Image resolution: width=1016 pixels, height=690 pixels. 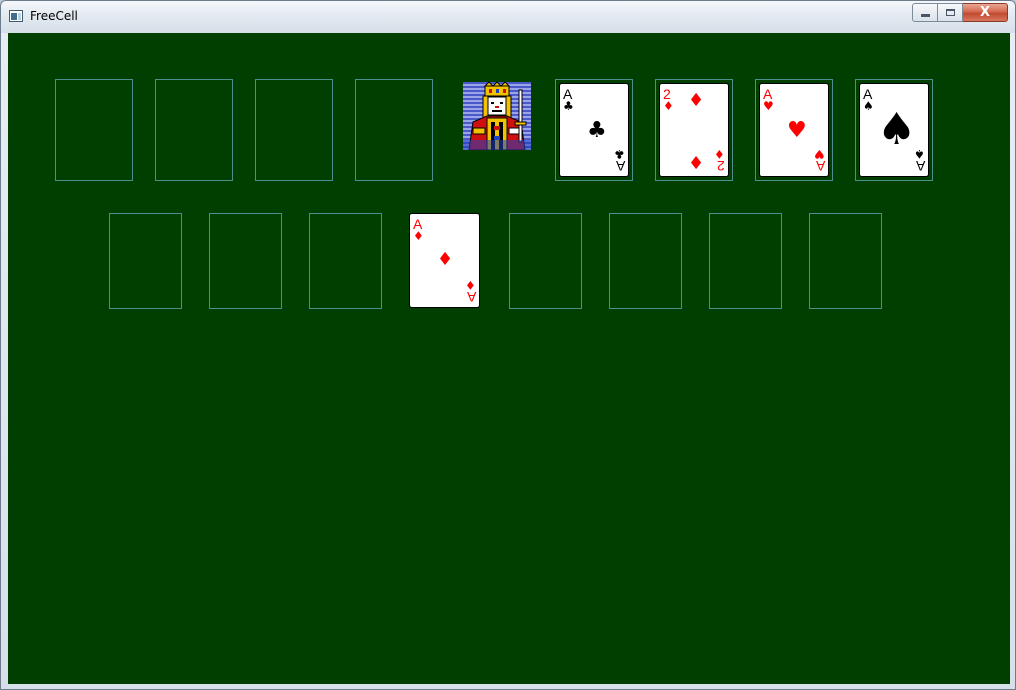 I want to click on maximize-button, so click(x=950, y=12).